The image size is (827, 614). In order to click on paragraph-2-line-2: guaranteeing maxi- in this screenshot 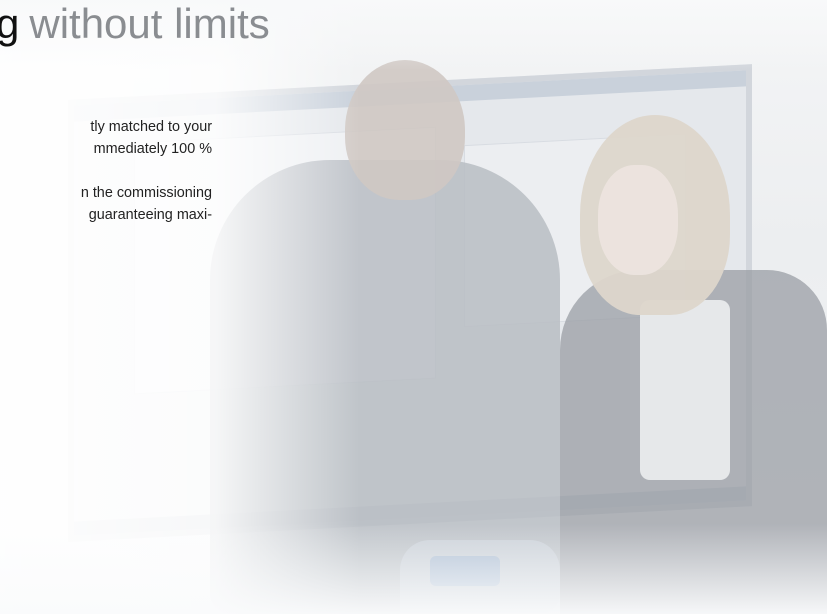, I will do `click(150, 215)`.